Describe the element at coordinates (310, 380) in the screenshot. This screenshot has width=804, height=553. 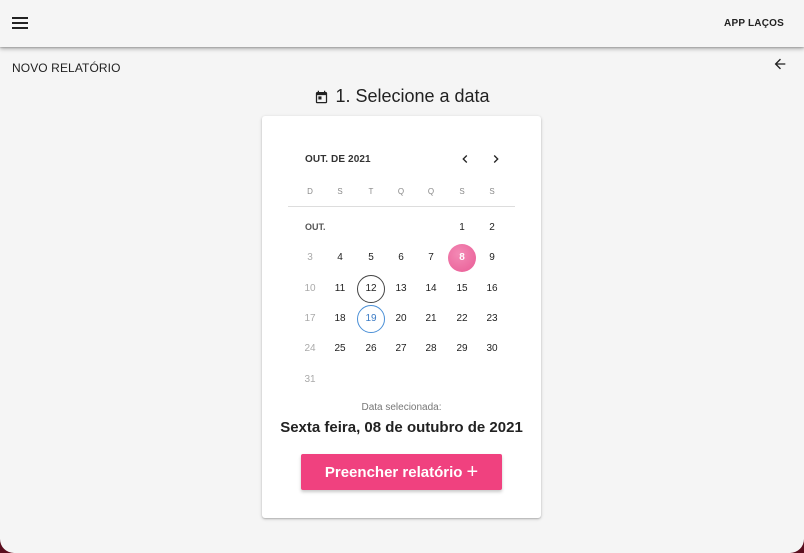
I see `calendar-day: 31` at that location.